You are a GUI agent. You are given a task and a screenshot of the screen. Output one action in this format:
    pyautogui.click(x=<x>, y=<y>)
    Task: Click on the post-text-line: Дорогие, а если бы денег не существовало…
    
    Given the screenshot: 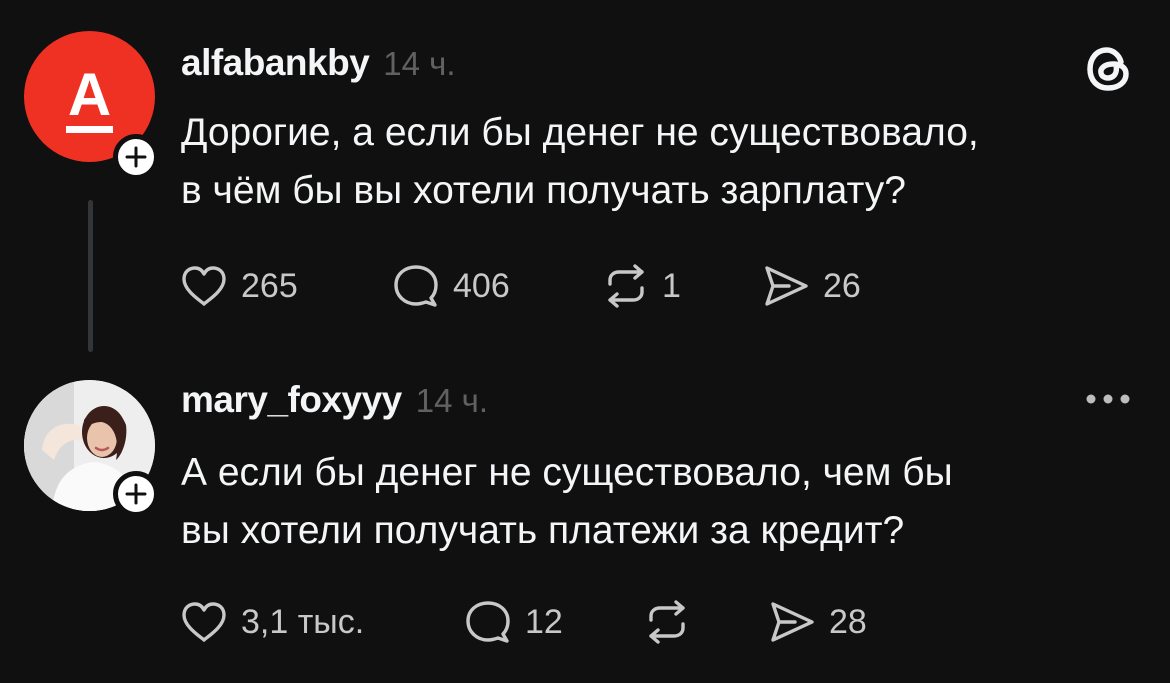 What is the action you would take?
    pyautogui.click(x=580, y=132)
    